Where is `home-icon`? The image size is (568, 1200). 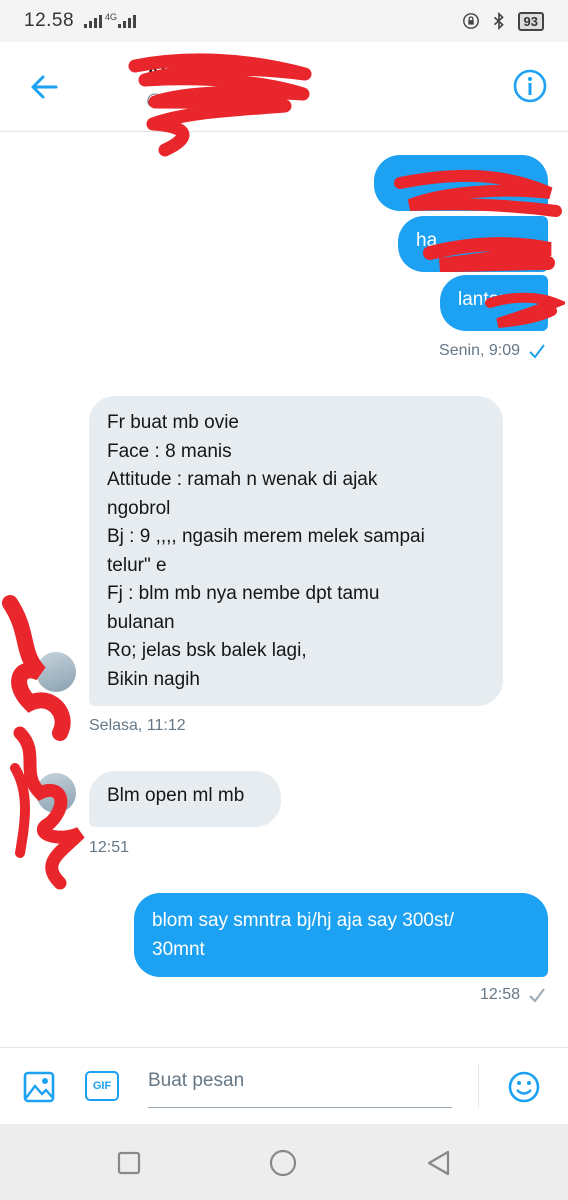
home-icon is located at coordinates (283, 1163).